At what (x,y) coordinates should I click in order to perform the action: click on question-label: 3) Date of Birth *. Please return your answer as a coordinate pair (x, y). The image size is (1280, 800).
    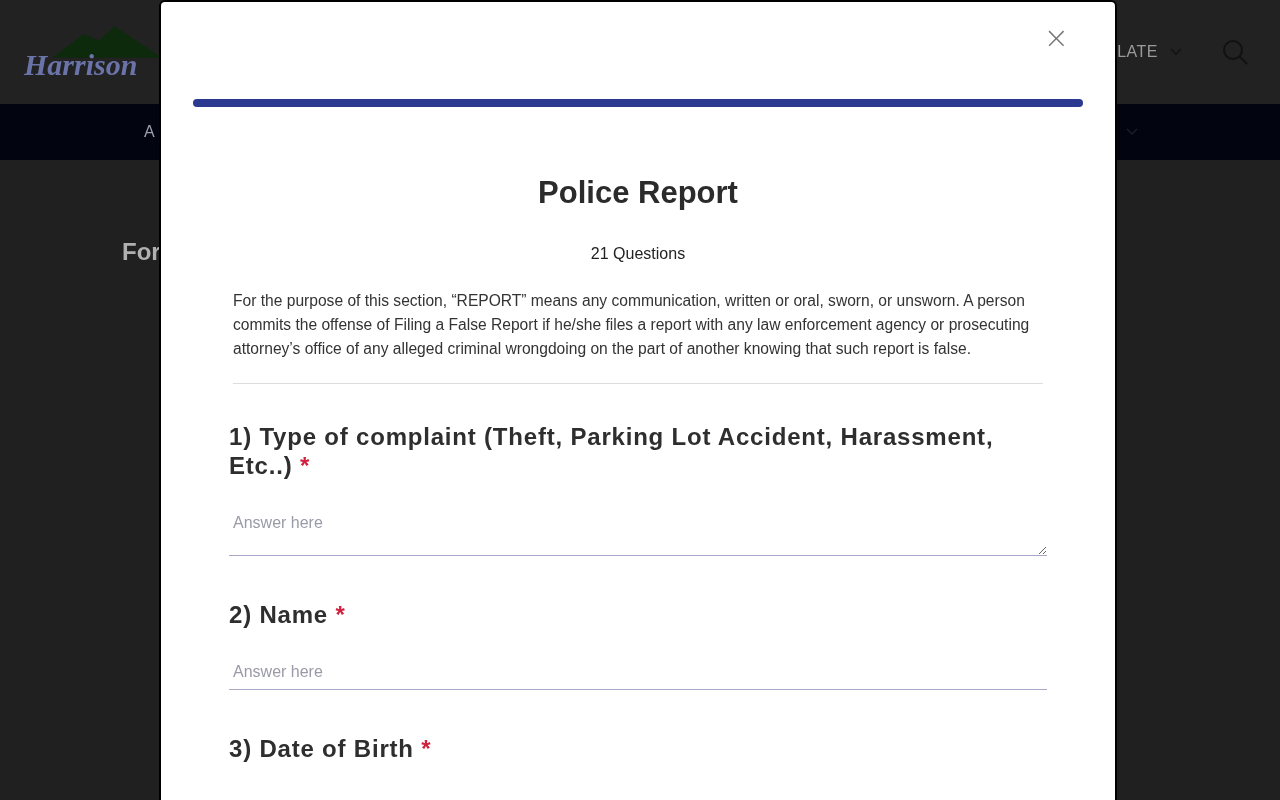
    Looking at the image, I should click on (331, 748).